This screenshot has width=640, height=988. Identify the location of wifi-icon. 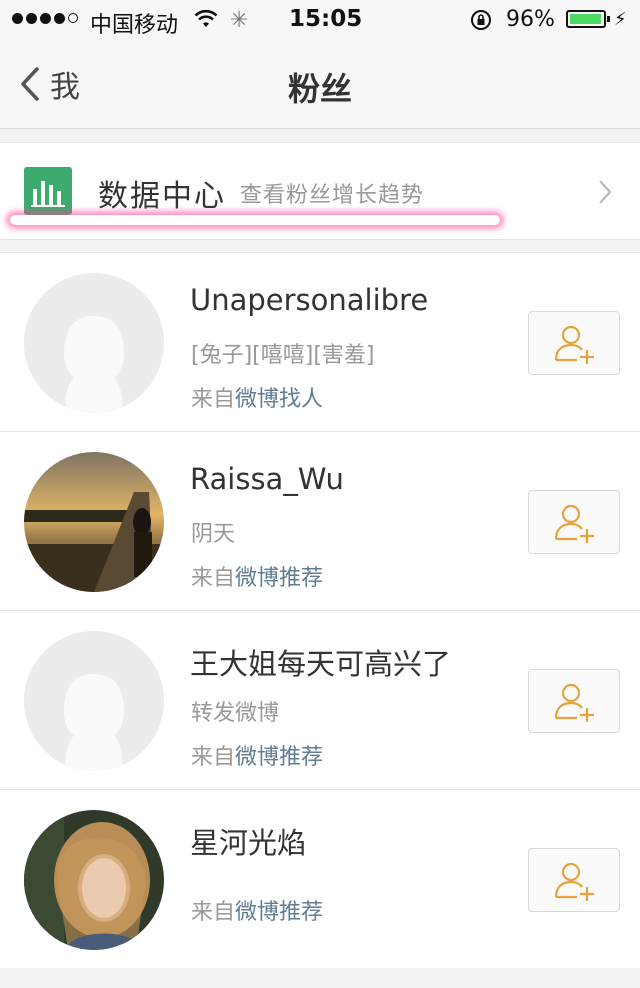
(206, 18).